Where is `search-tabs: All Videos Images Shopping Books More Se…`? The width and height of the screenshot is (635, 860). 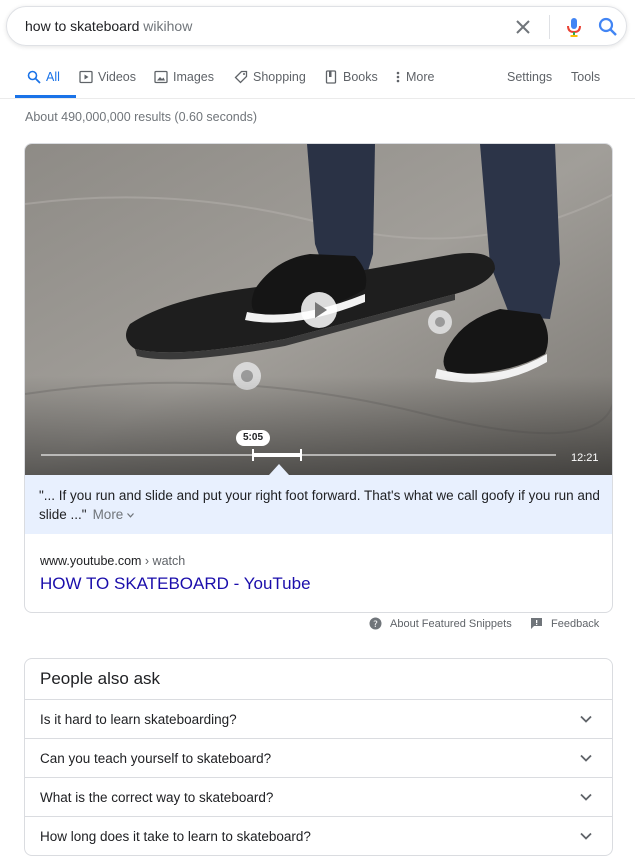 search-tabs: All Videos Images Shopping Books More Se… is located at coordinates (317, 77).